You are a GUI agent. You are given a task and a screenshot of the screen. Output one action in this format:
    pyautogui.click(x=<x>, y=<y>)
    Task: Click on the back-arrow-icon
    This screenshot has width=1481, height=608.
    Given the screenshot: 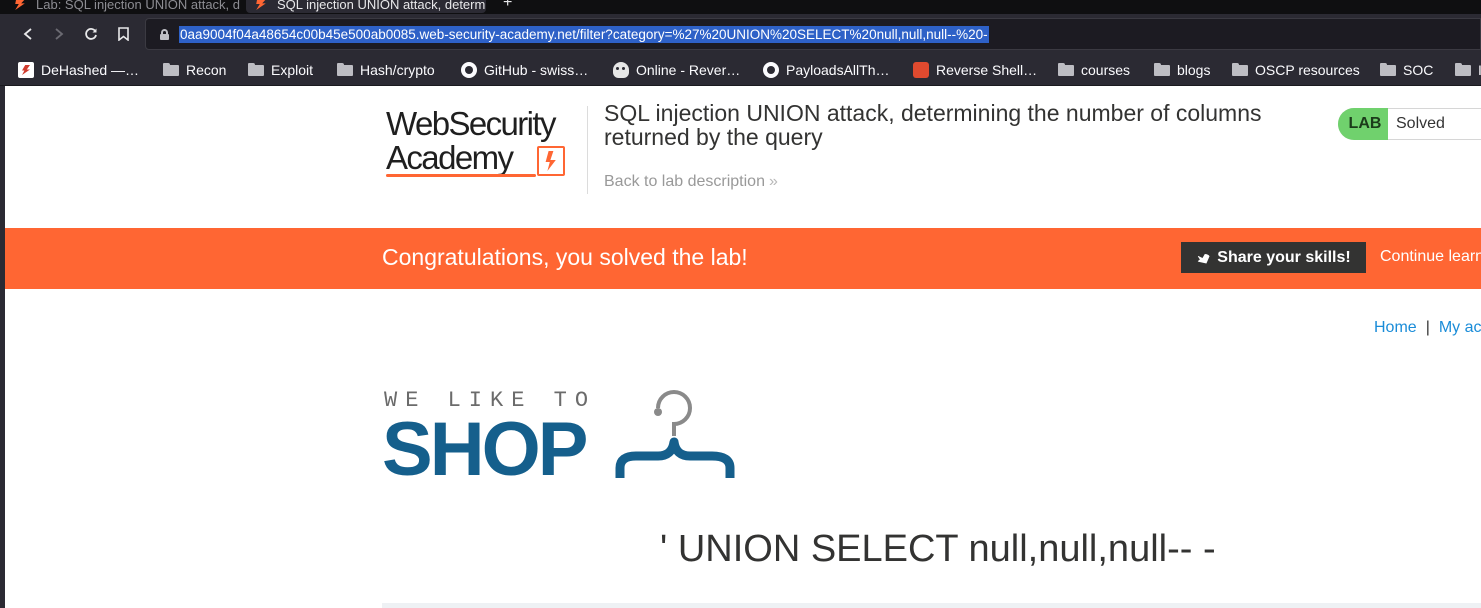 What is the action you would take?
    pyautogui.click(x=27, y=34)
    